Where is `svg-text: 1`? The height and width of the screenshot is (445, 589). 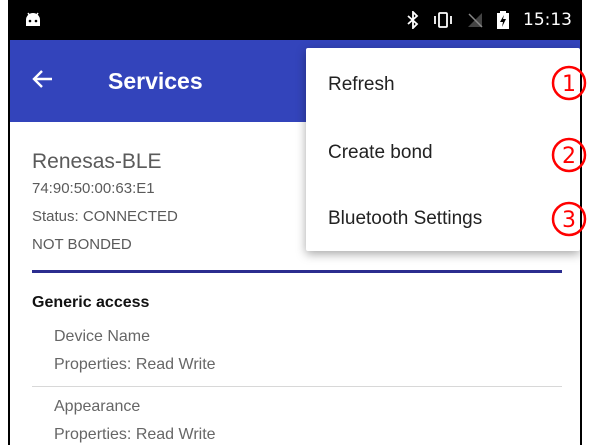
svg-text: 1 is located at coordinates (569, 84).